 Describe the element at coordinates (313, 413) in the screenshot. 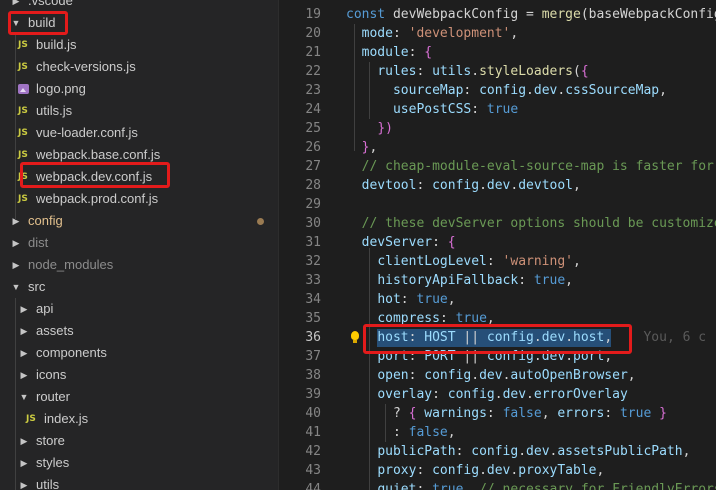

I see `line-number: 40` at that location.